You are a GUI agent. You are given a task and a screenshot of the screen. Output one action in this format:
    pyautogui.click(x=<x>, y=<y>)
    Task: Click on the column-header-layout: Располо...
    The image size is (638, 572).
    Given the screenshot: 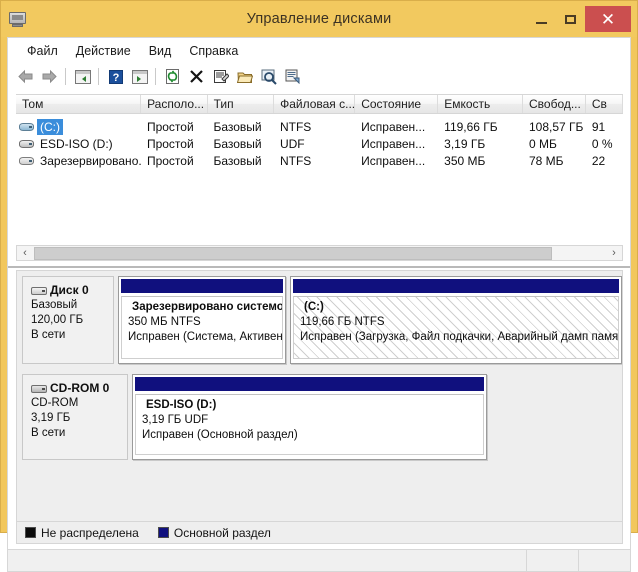 What is the action you would take?
    pyautogui.click(x=174, y=104)
    